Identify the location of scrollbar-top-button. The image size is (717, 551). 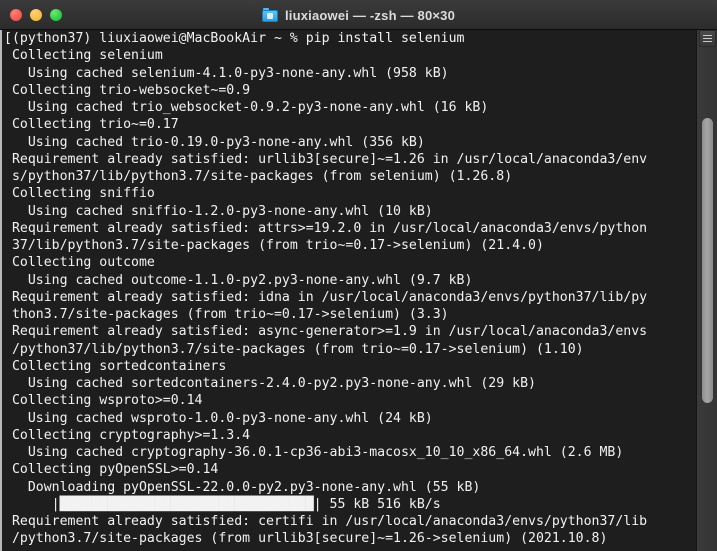
(707, 38).